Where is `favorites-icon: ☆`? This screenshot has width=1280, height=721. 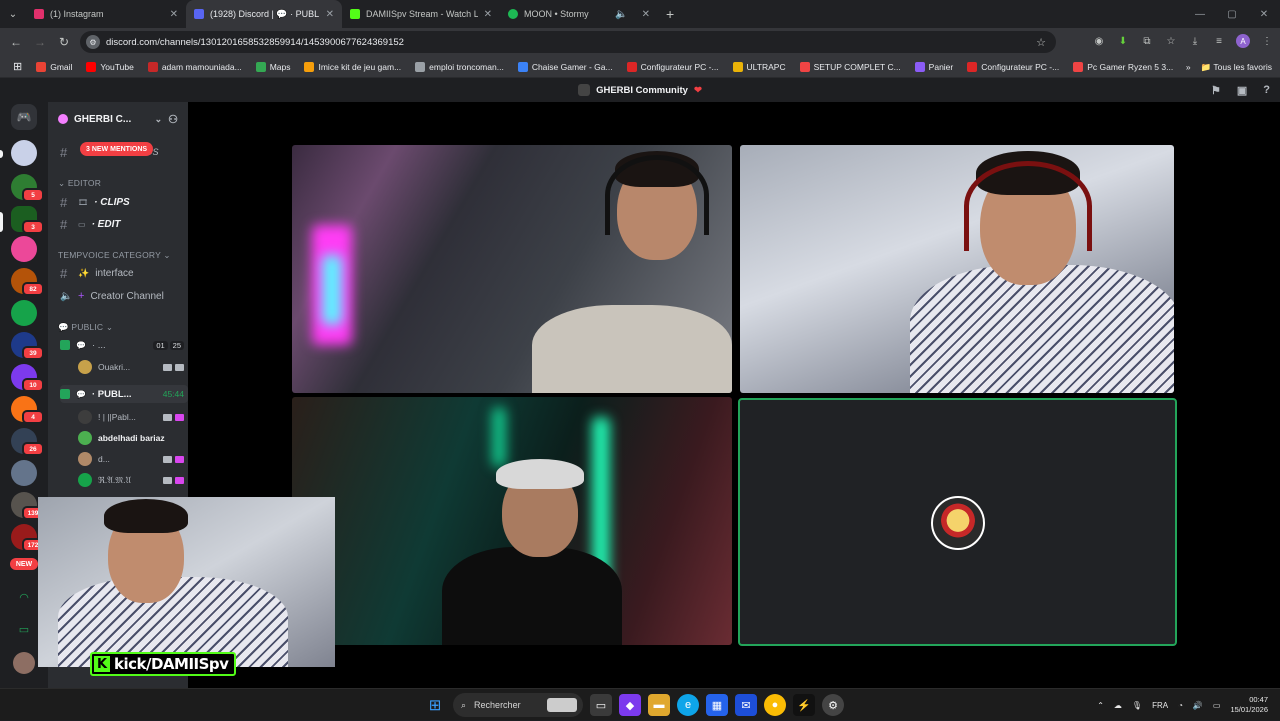 favorites-icon: ☆ is located at coordinates (1171, 41).